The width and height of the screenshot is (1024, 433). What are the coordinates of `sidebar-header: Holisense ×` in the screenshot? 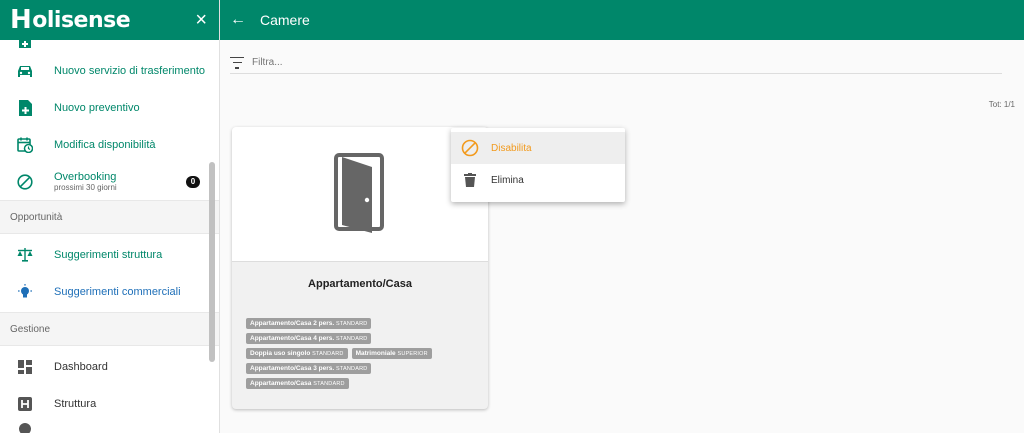 It's located at (109, 20).